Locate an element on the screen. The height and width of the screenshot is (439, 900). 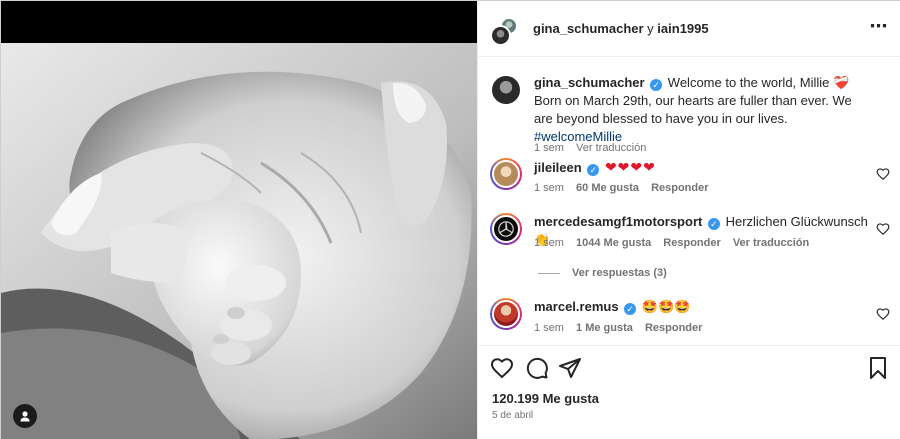
caption-text-1: Welcome to the world, Millie is located at coordinates (748, 82).